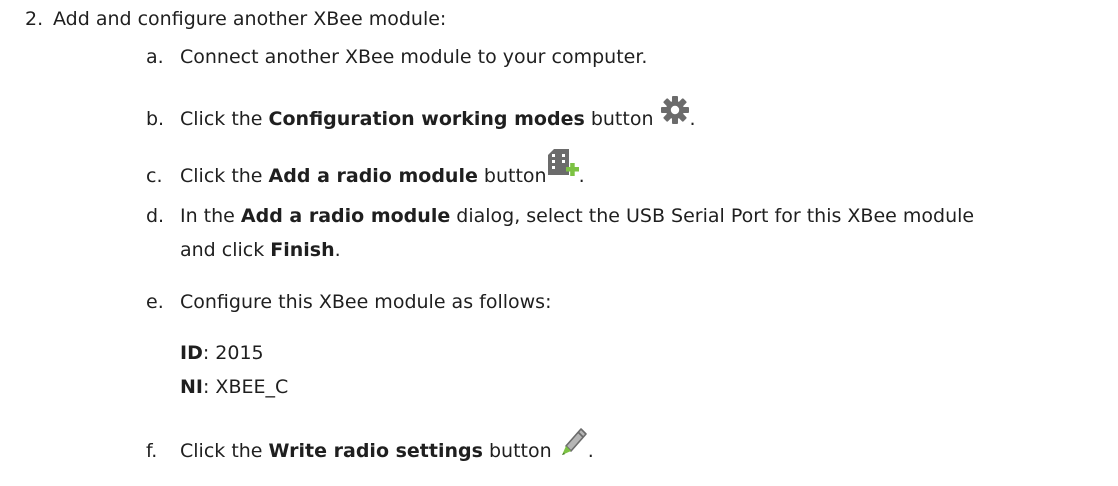 The width and height of the screenshot is (1118, 486). I want to click on substep-c: c. Click the Add a radio module button ., so click(365, 169).